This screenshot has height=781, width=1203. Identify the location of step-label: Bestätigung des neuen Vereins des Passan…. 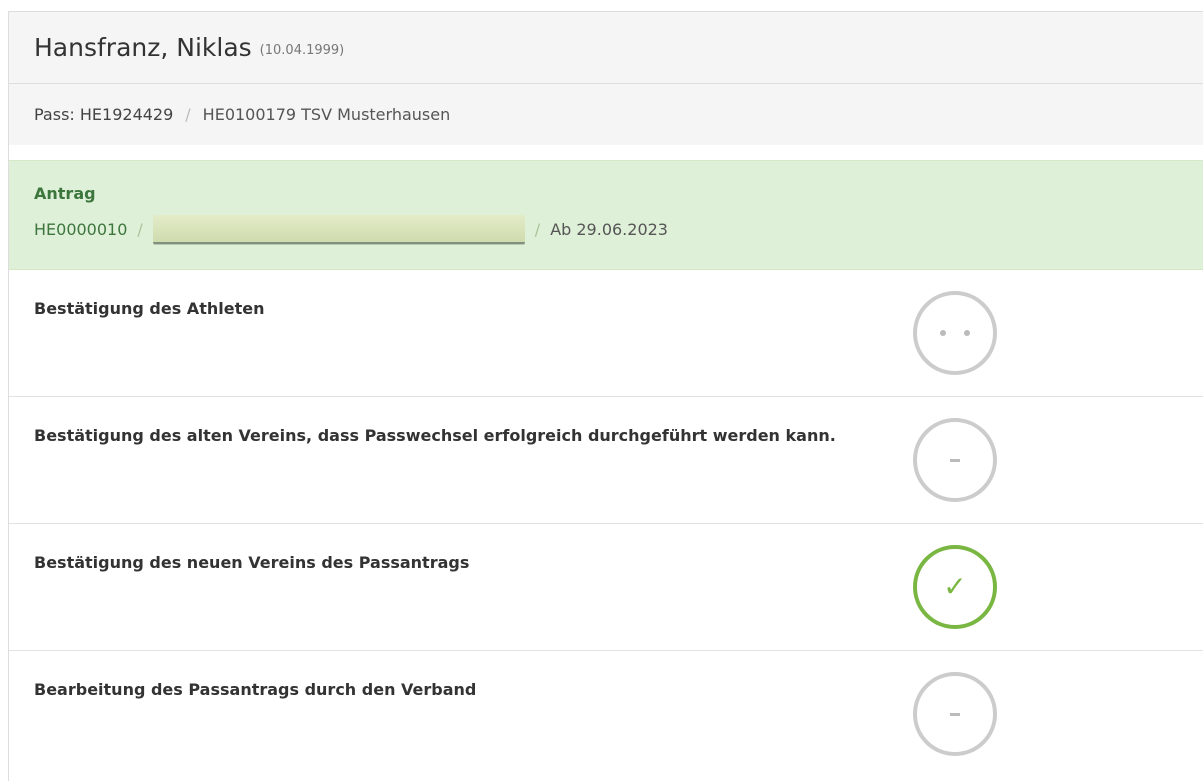
(252, 562).